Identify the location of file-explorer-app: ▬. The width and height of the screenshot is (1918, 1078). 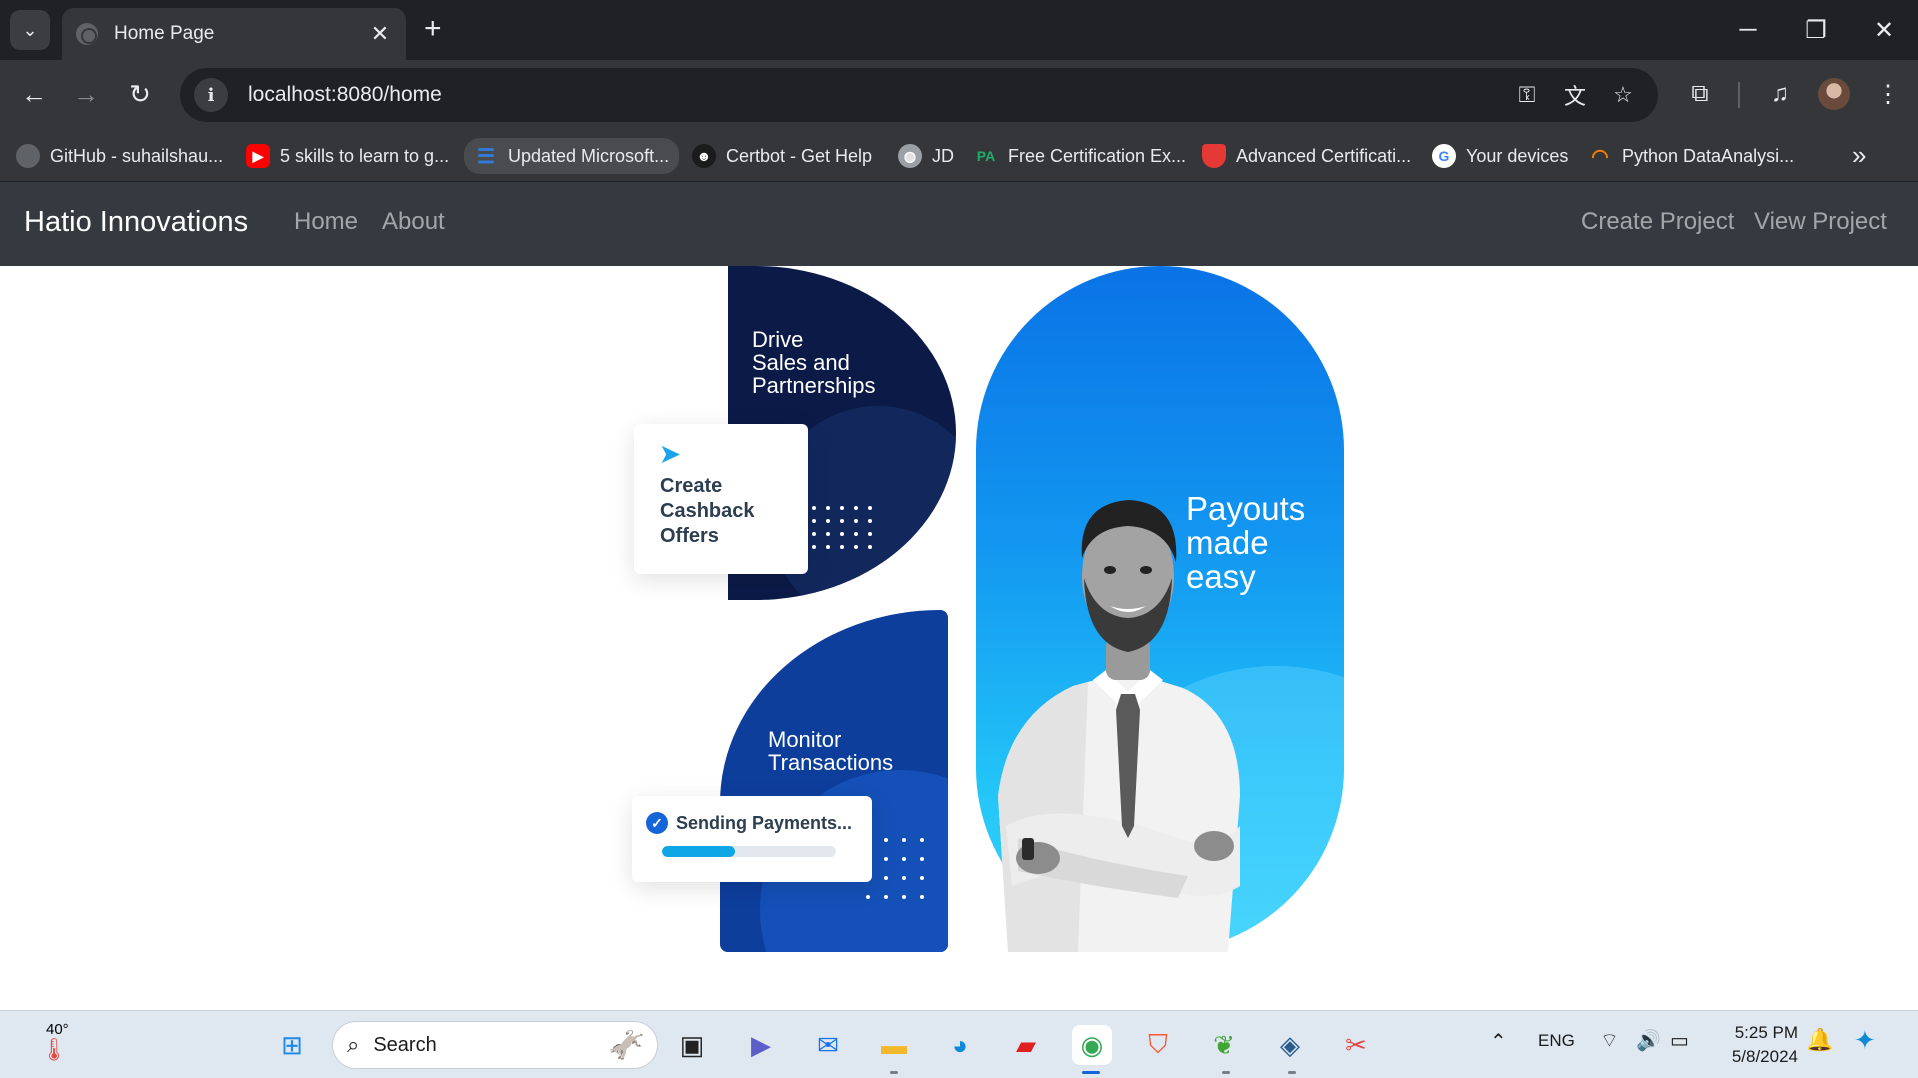
(894, 1045).